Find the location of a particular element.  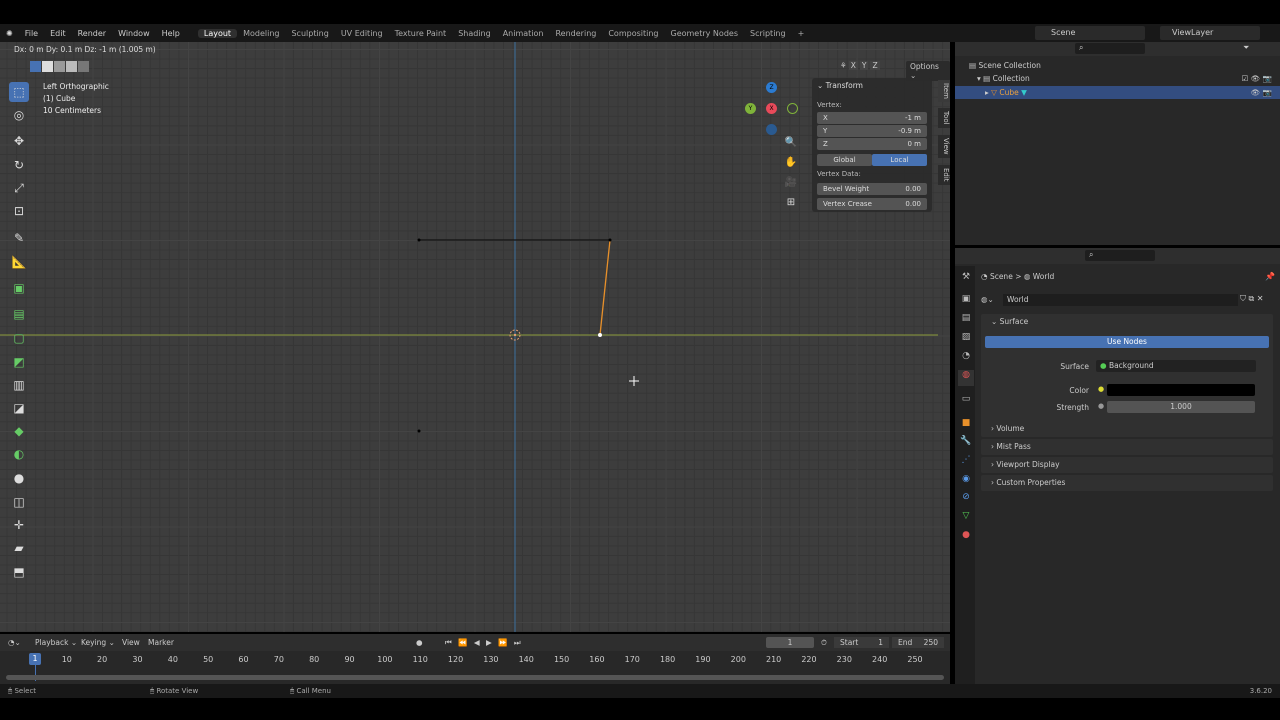

transform-tool: ⊡ is located at coordinates (19, 211).